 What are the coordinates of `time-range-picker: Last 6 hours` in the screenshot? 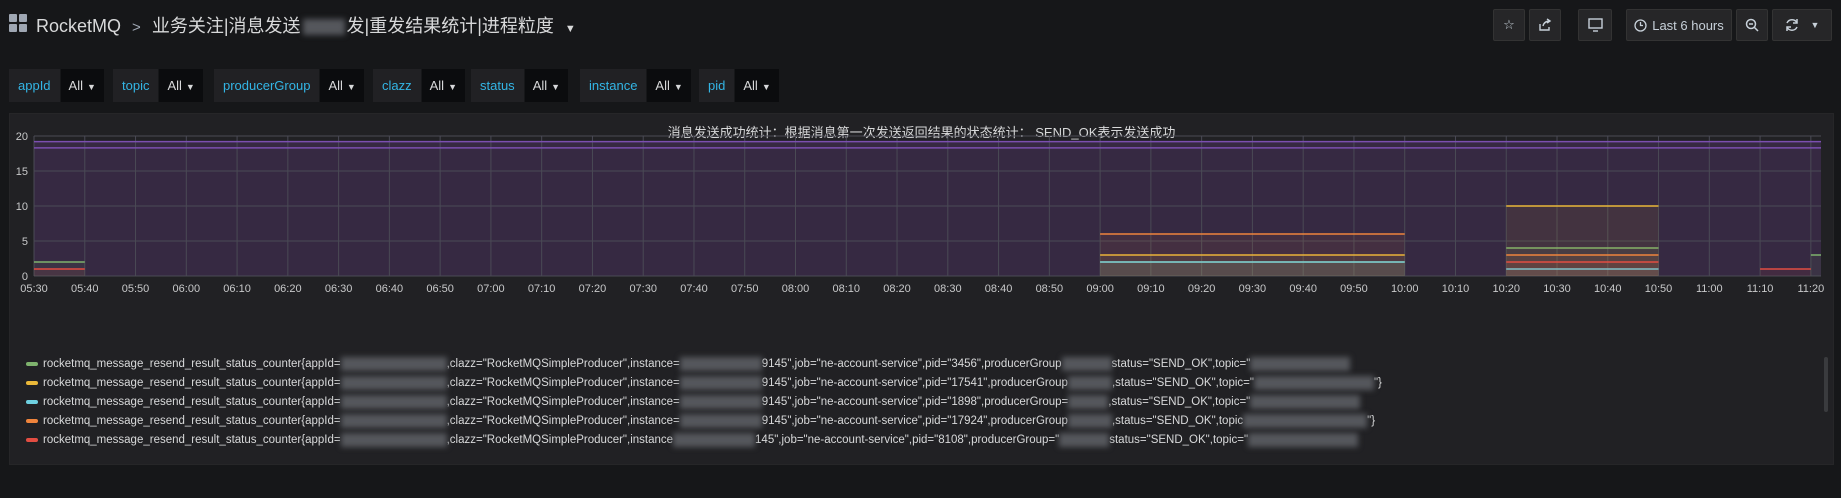 It's located at (1679, 25).